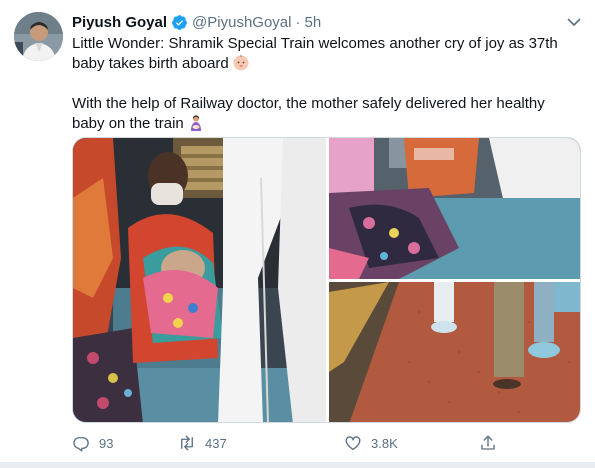 The height and width of the screenshot is (468, 595). I want to click on heart-icon, so click(353, 443).